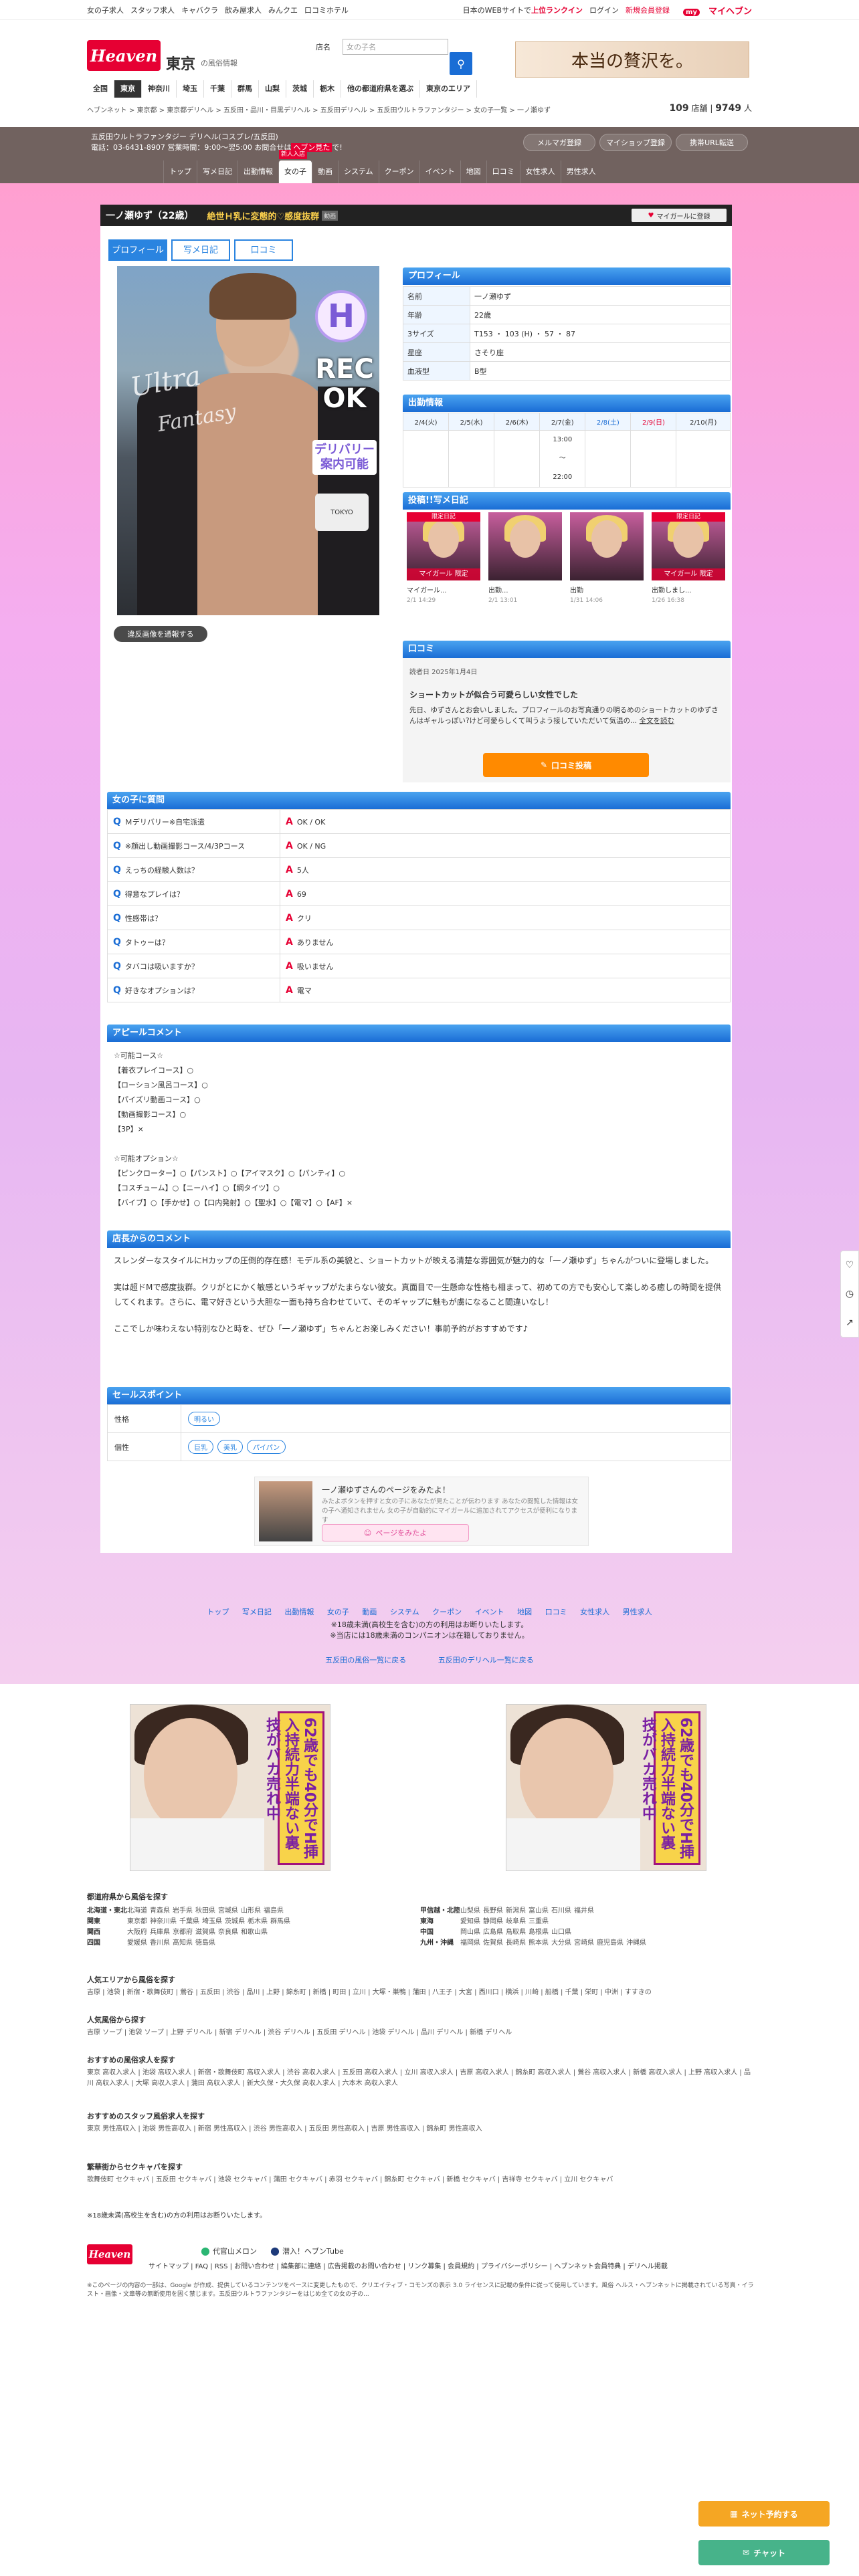 This screenshot has height=2576, width=859. I want to click on search-button: ⚲, so click(461, 63).